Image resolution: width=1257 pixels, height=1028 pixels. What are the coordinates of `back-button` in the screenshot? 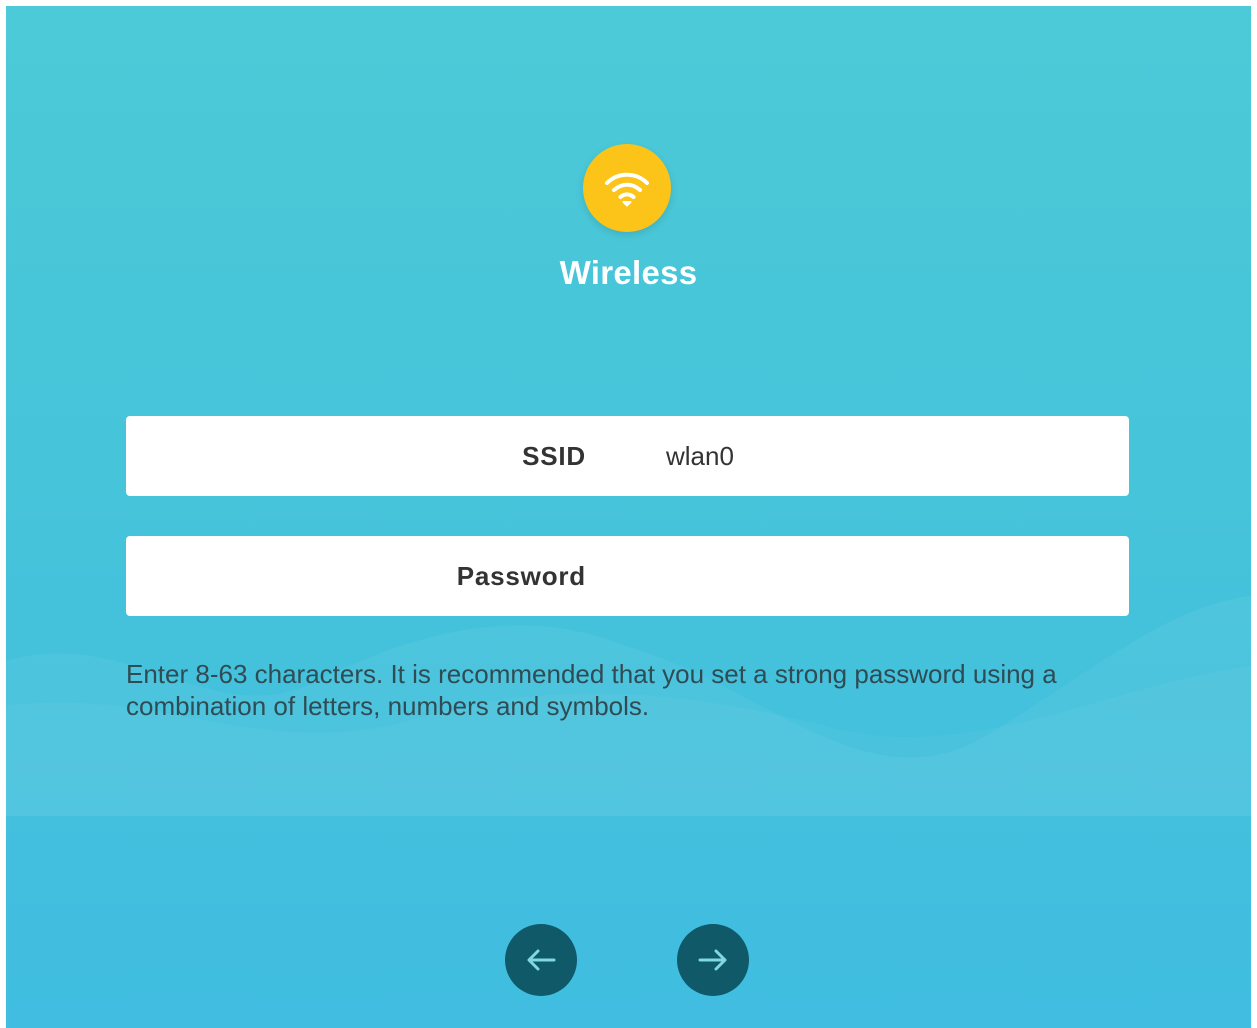 It's located at (541, 960).